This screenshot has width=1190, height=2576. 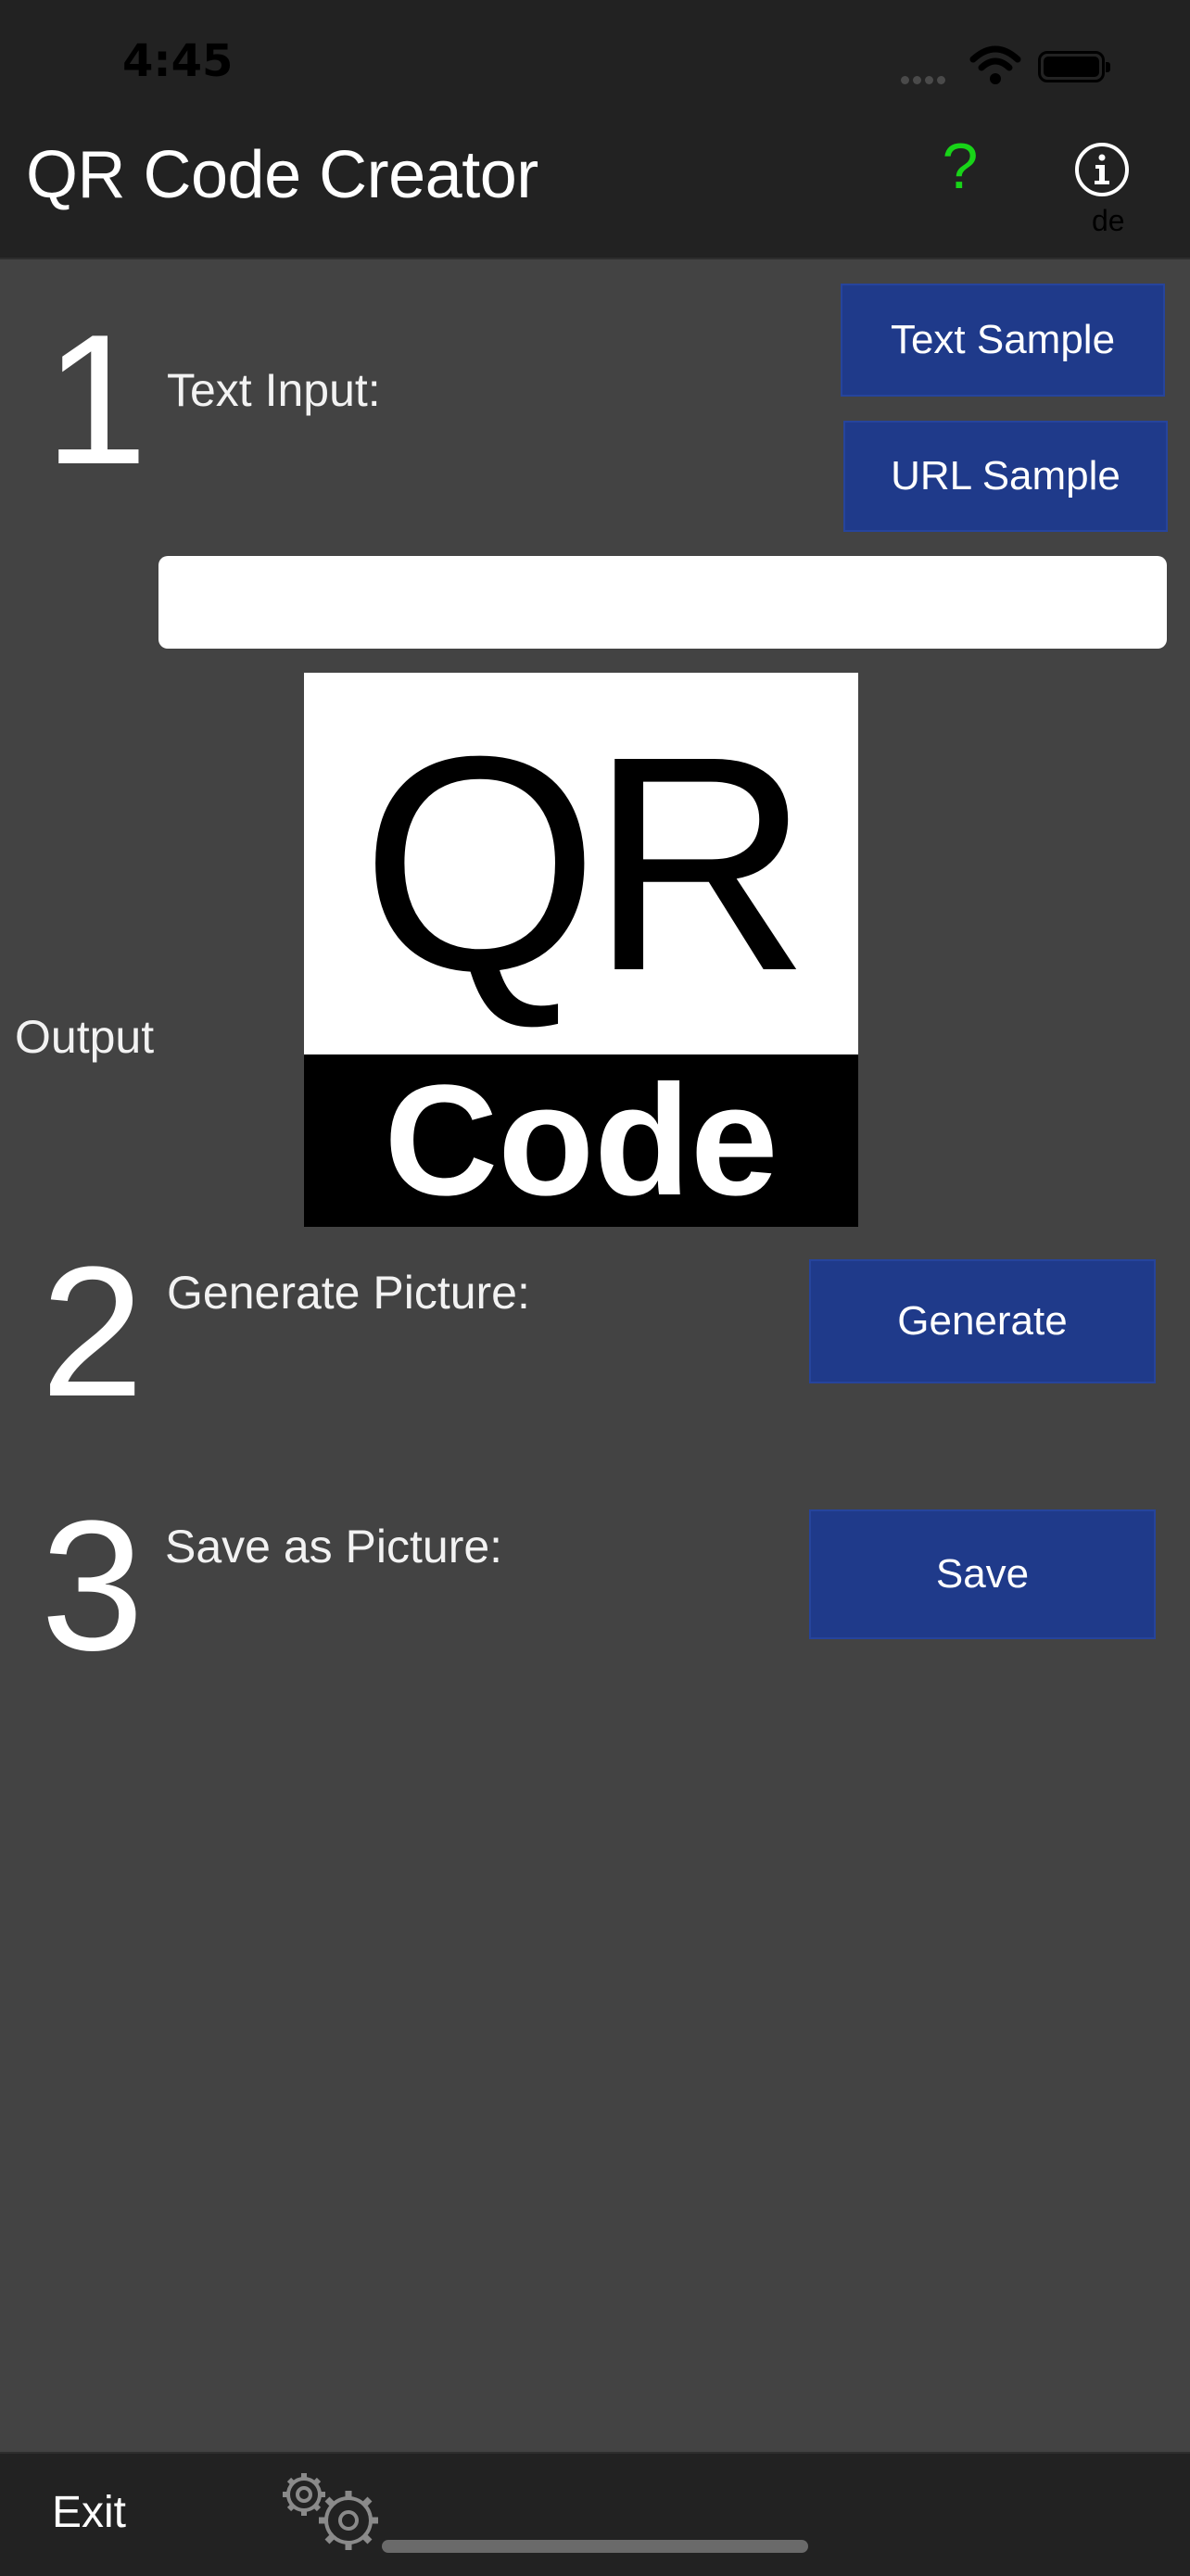 What do you see at coordinates (581, 1141) in the screenshot?
I see `qr-preview-bottom-text: Code` at bounding box center [581, 1141].